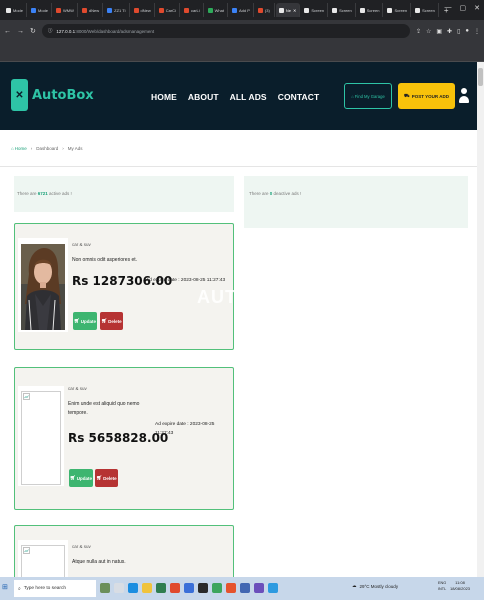 The image size is (484, 600). I want to click on logo-text: AutoBox, so click(63, 95).